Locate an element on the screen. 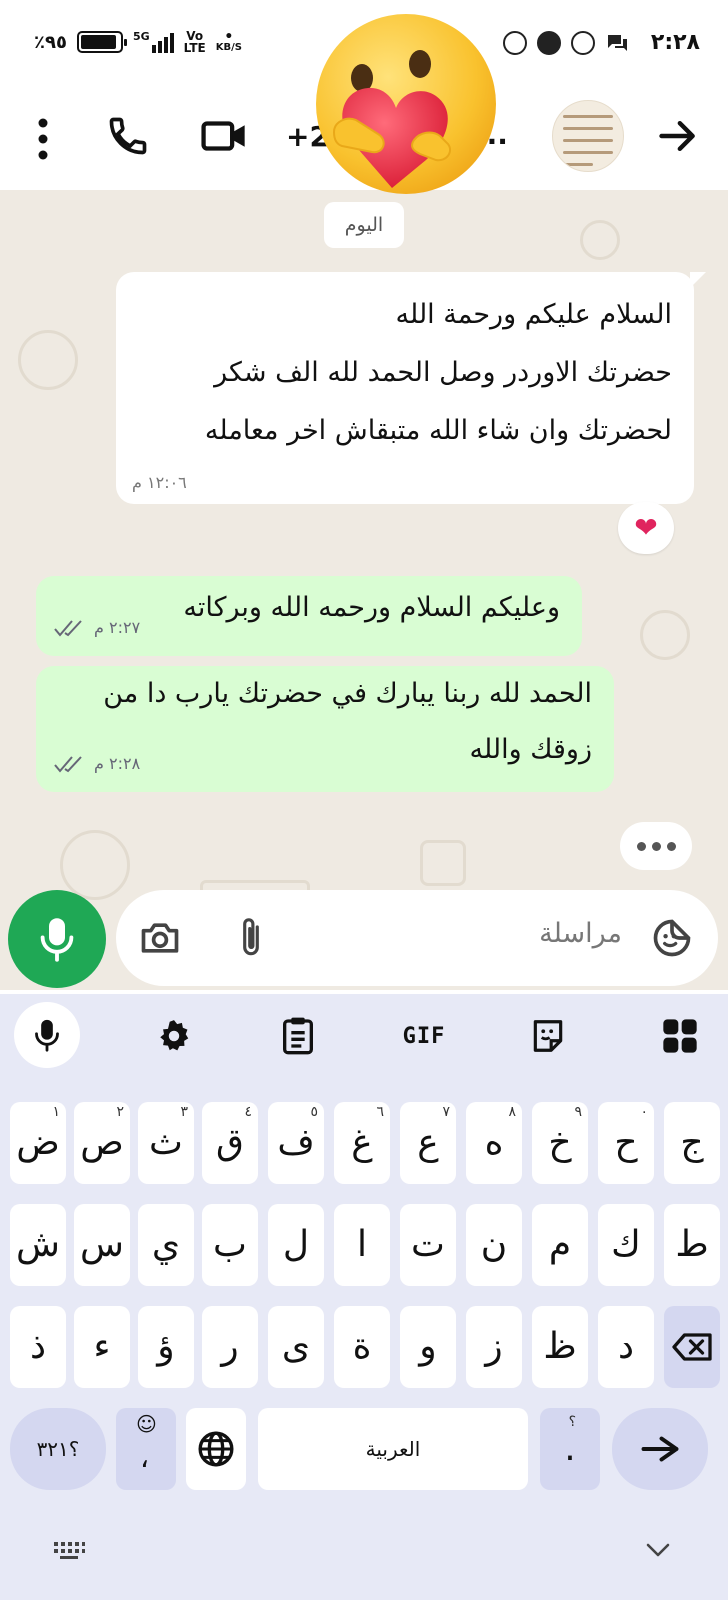  key: ٣ث is located at coordinates (166, 1143).